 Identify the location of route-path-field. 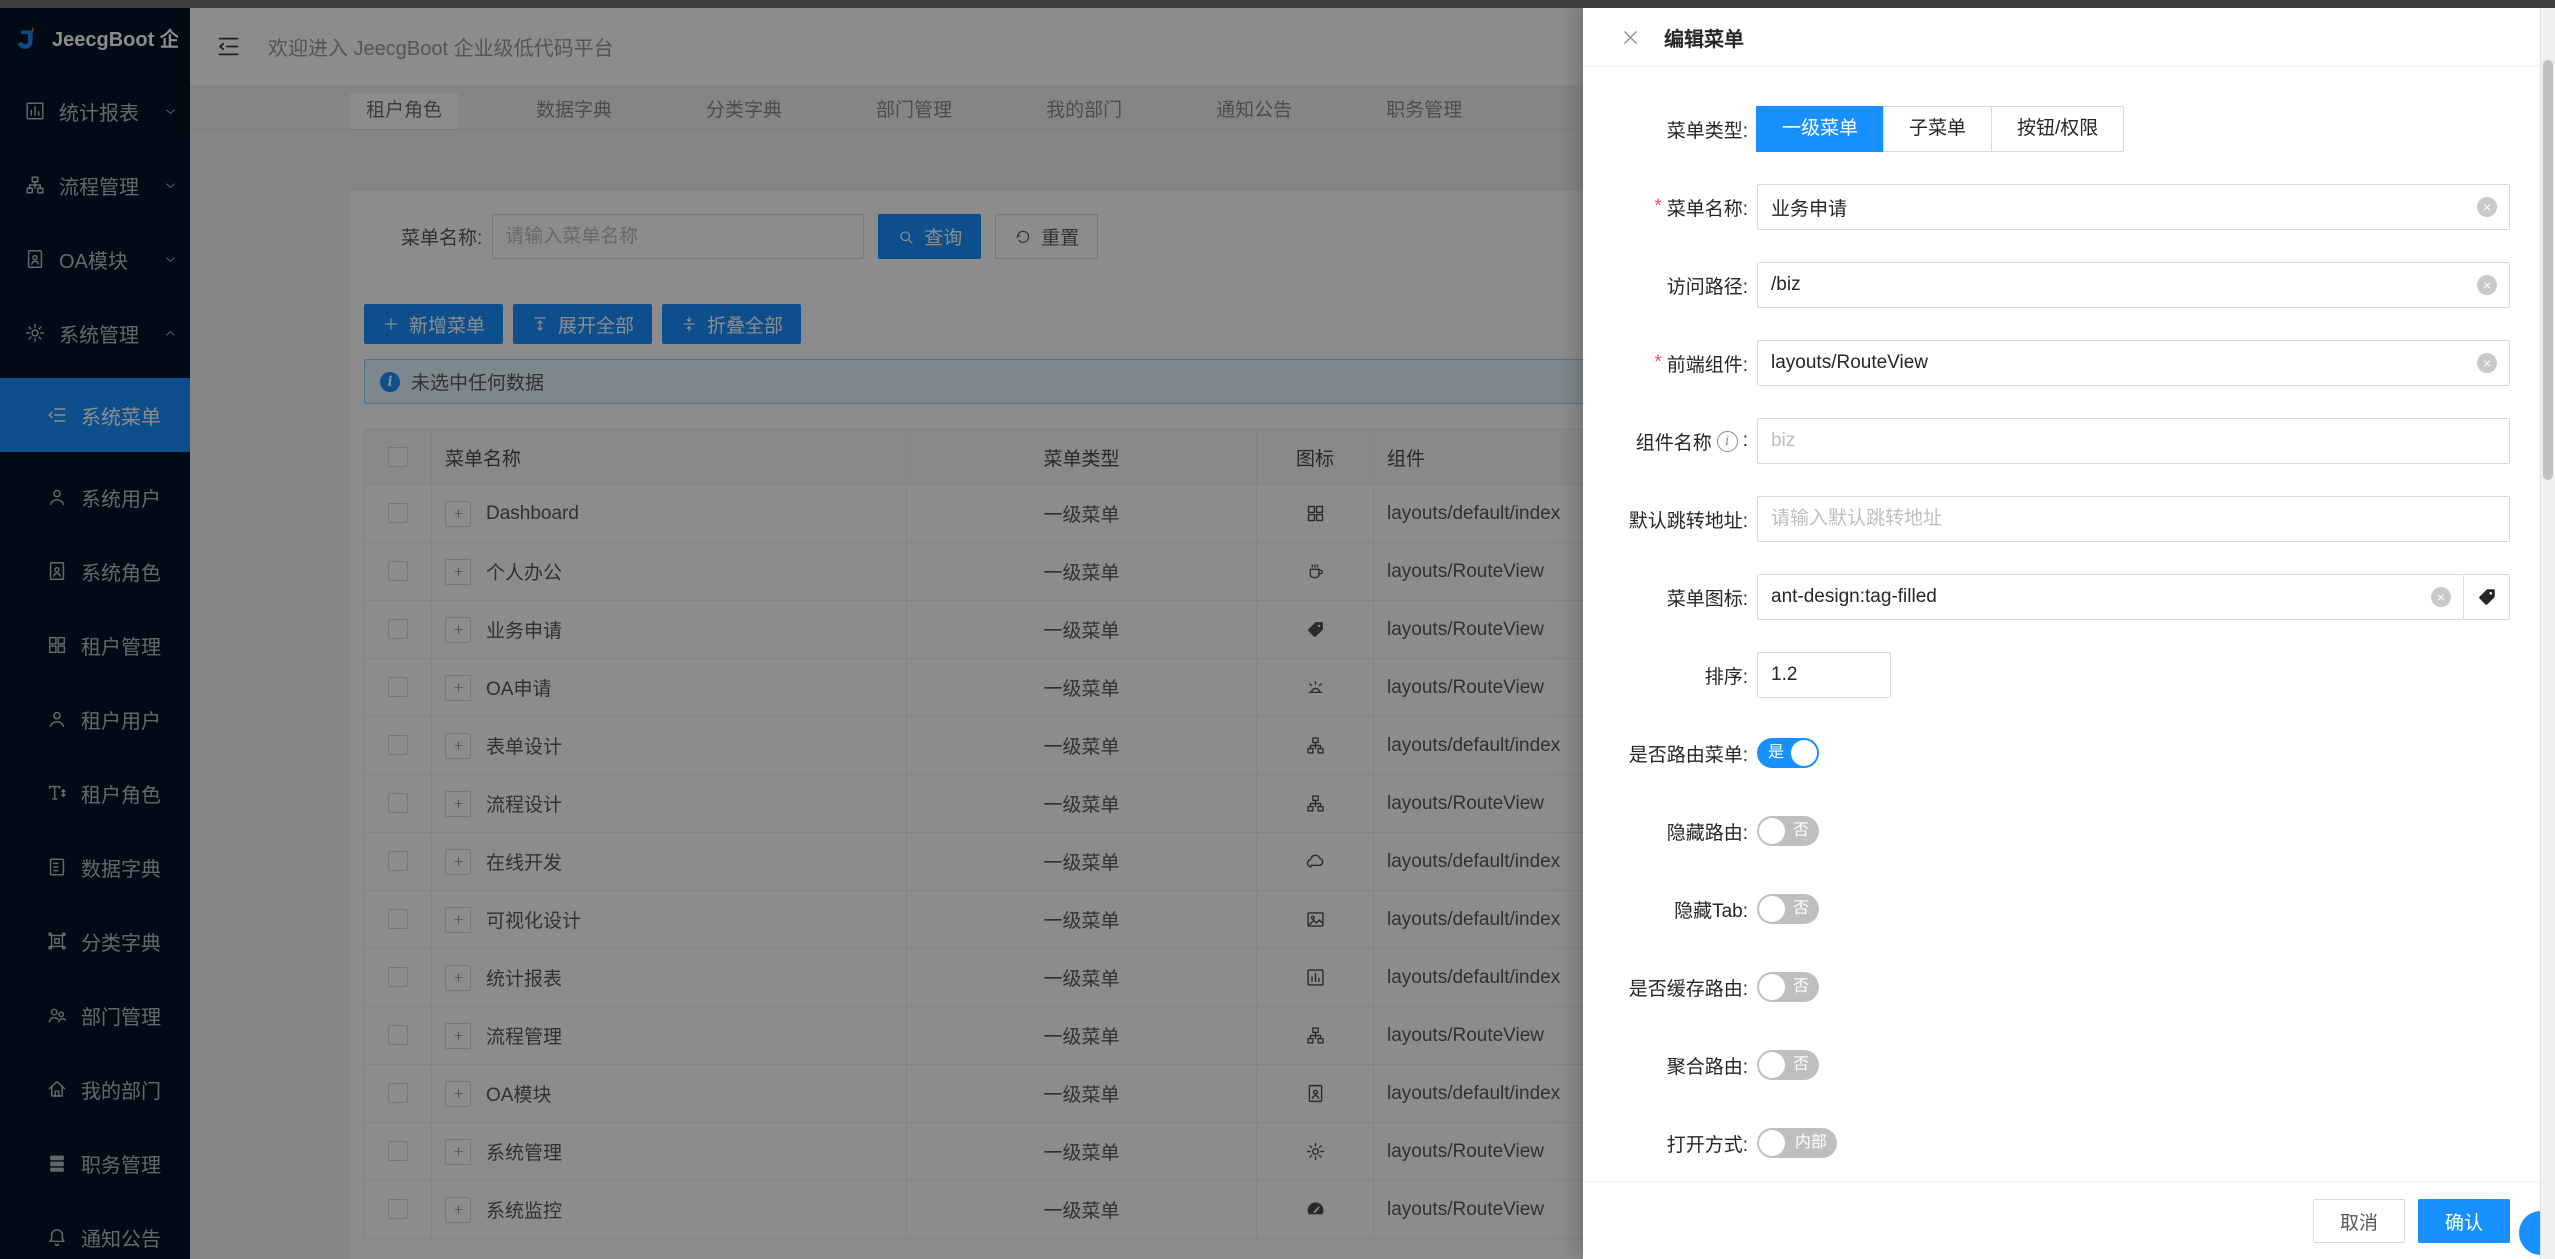
(2133, 285).